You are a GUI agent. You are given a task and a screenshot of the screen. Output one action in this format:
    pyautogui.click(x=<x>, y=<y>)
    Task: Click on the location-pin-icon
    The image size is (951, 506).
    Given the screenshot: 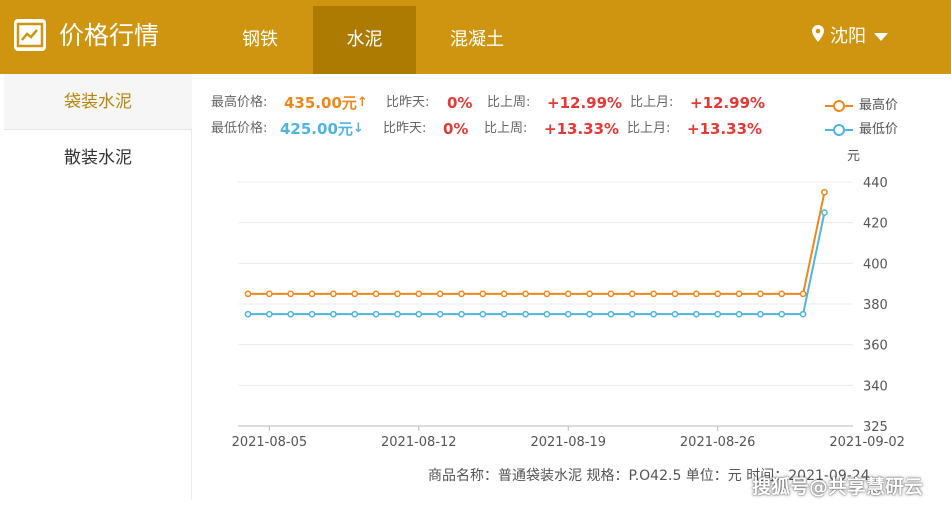 What is the action you would take?
    pyautogui.click(x=818, y=37)
    